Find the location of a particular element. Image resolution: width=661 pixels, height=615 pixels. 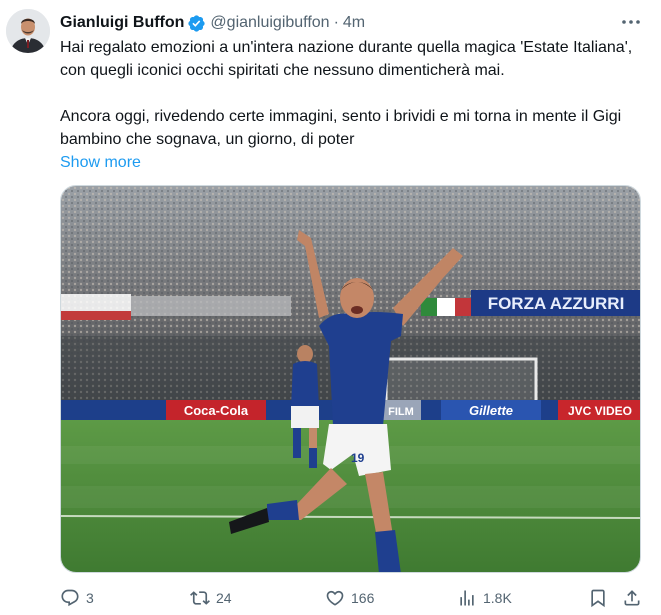

verified-badge-icon is located at coordinates (197, 23).